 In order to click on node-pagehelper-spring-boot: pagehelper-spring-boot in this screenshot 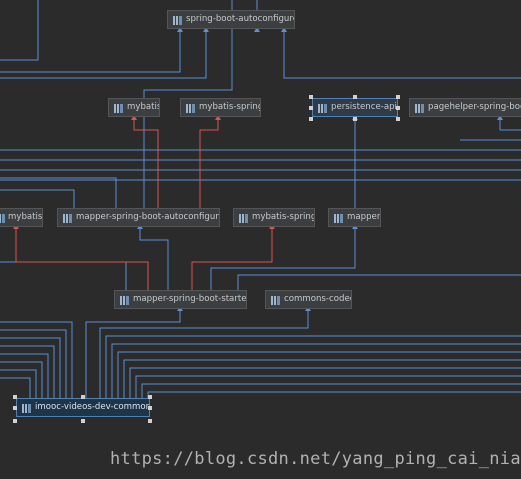, I will do `click(465, 107)`.